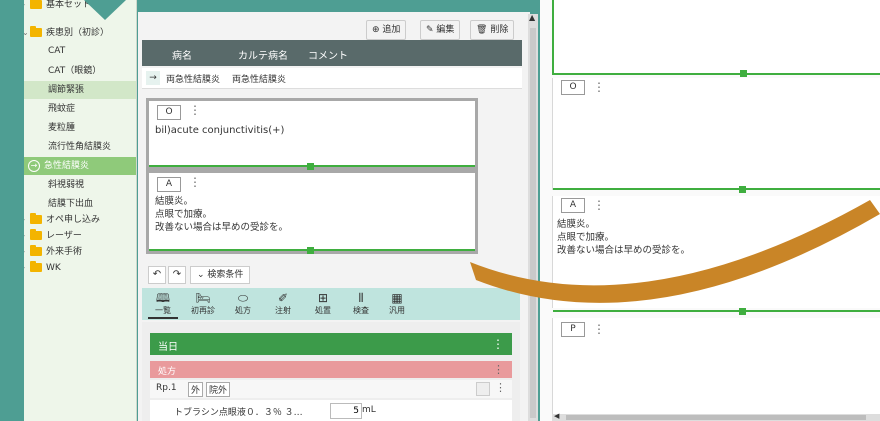 This screenshot has height=421, width=880. Describe the element at coordinates (153, 78) in the screenshot. I see `arrow-right-icon: →` at that location.